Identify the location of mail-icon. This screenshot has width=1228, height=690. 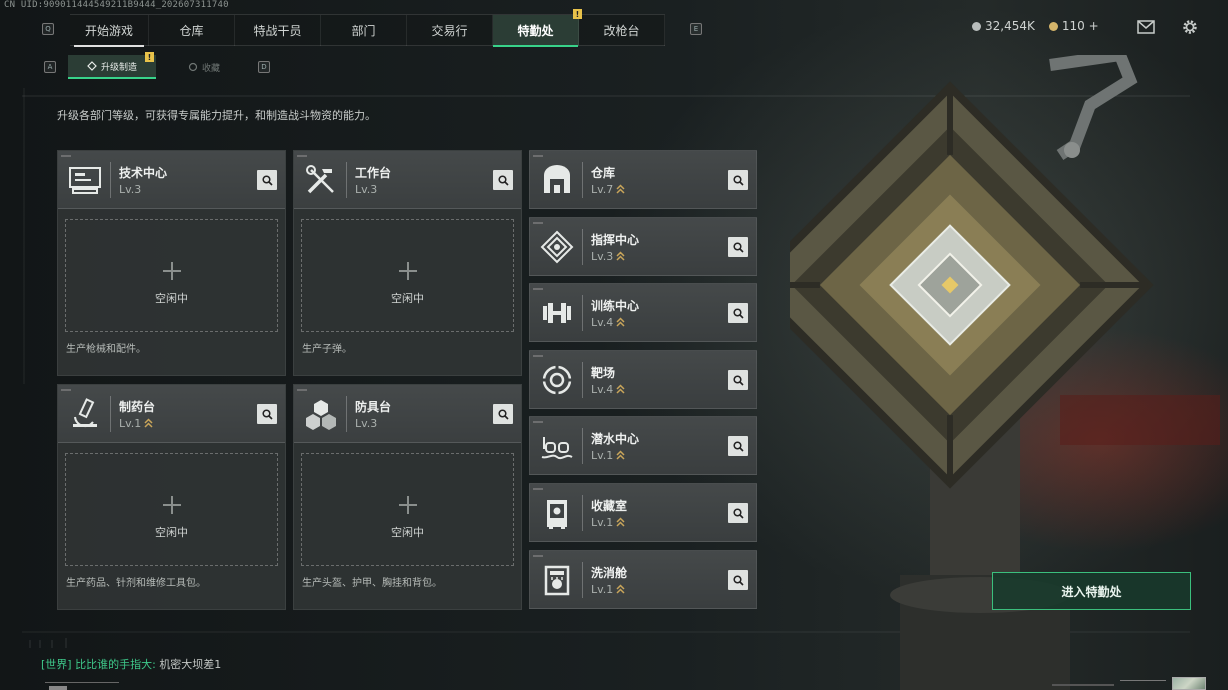
(1146, 27).